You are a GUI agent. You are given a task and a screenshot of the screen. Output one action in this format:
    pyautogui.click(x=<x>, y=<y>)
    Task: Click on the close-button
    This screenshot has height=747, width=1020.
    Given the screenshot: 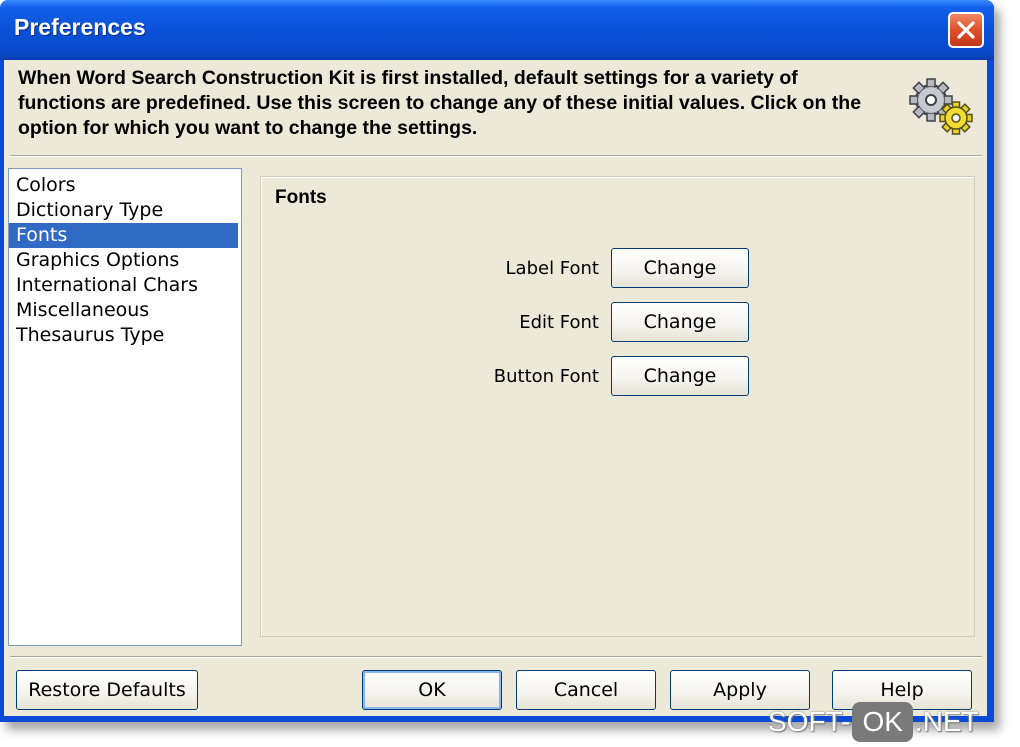 What is the action you would take?
    pyautogui.click(x=966, y=30)
    